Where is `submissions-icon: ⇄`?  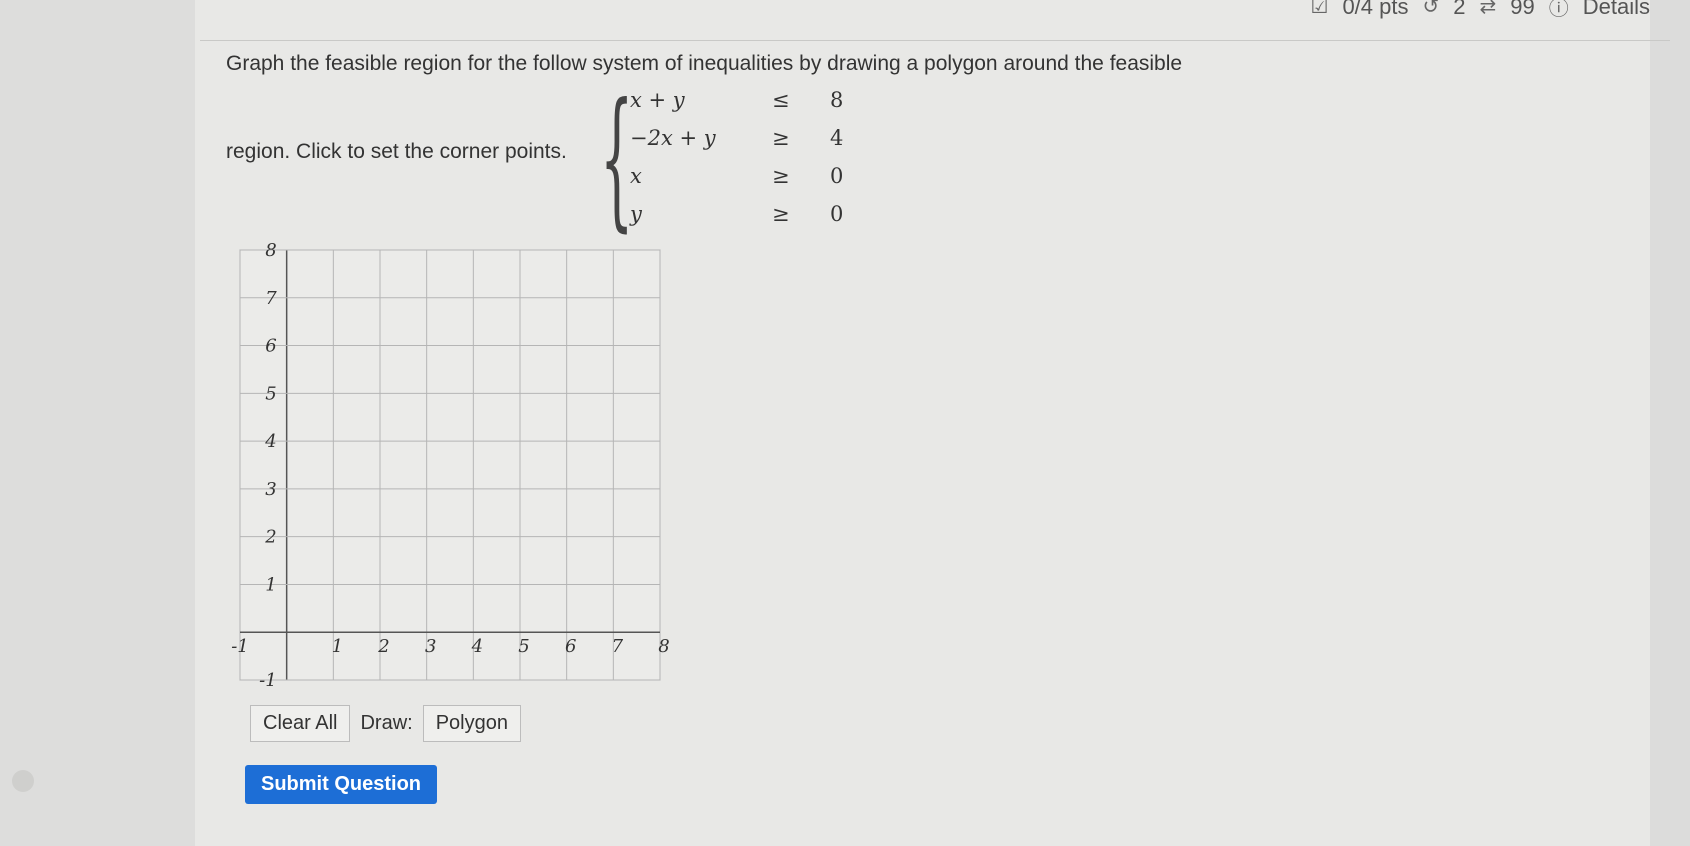
submissions-icon: ⇄ is located at coordinates (1488, 9).